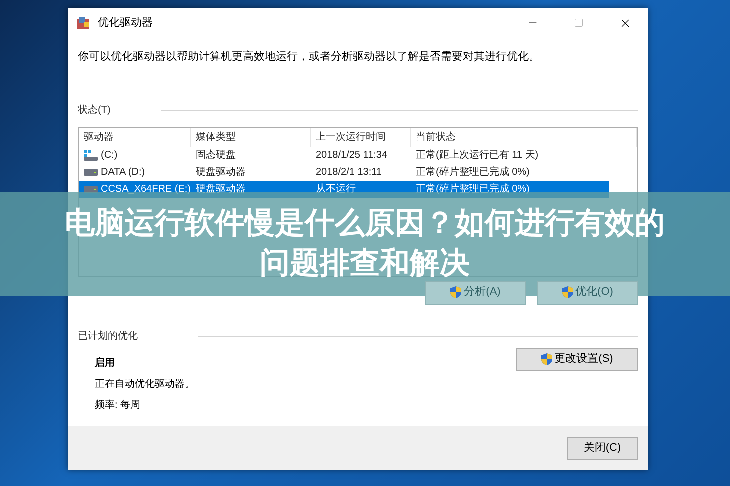 The width and height of the screenshot is (730, 486). Describe the element at coordinates (336, 189) in the screenshot. I see `table-cell-text: 从不运行` at that location.